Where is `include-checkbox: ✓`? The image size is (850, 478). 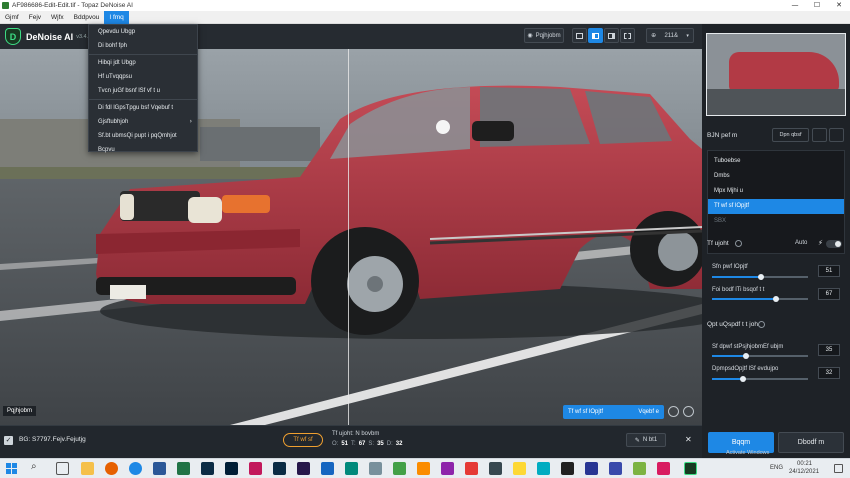
include-checkbox: ✓ is located at coordinates (8, 440).